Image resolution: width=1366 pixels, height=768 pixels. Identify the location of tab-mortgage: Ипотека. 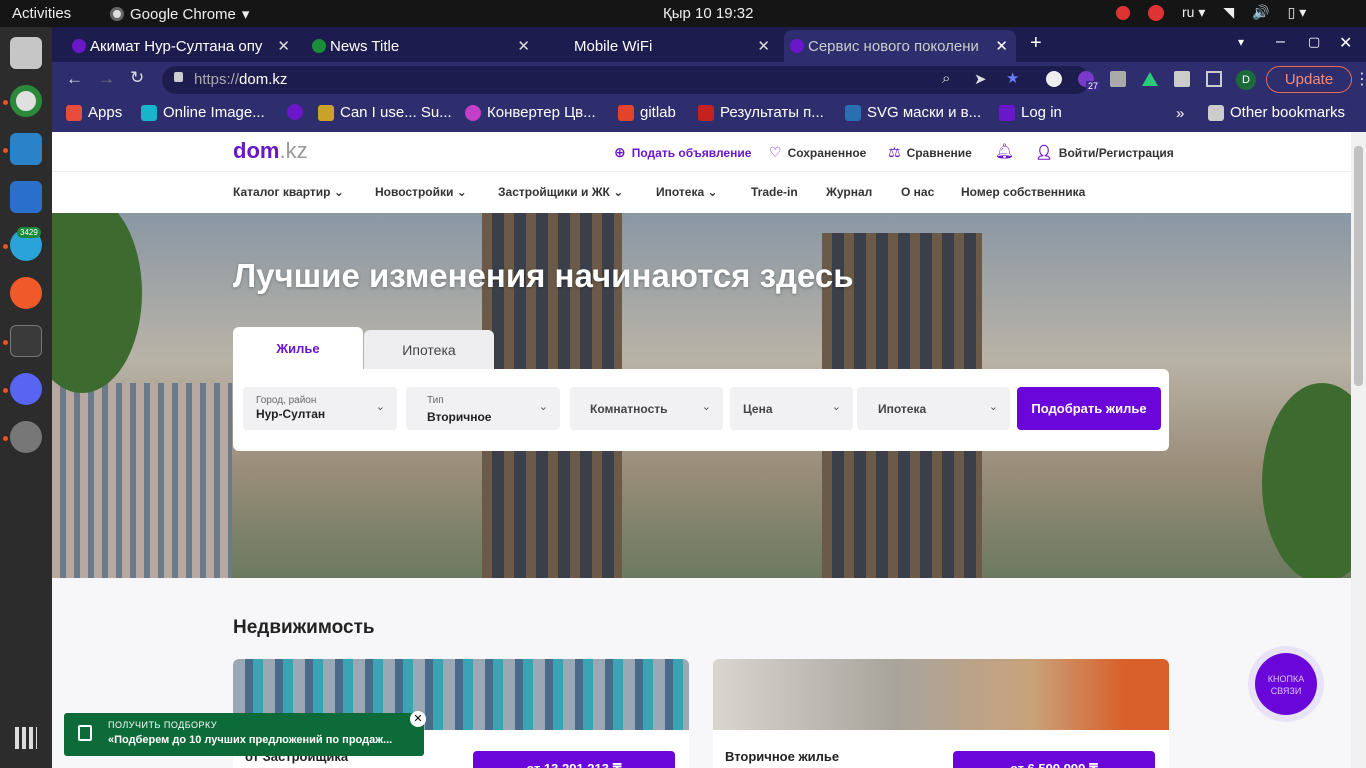
(429, 349).